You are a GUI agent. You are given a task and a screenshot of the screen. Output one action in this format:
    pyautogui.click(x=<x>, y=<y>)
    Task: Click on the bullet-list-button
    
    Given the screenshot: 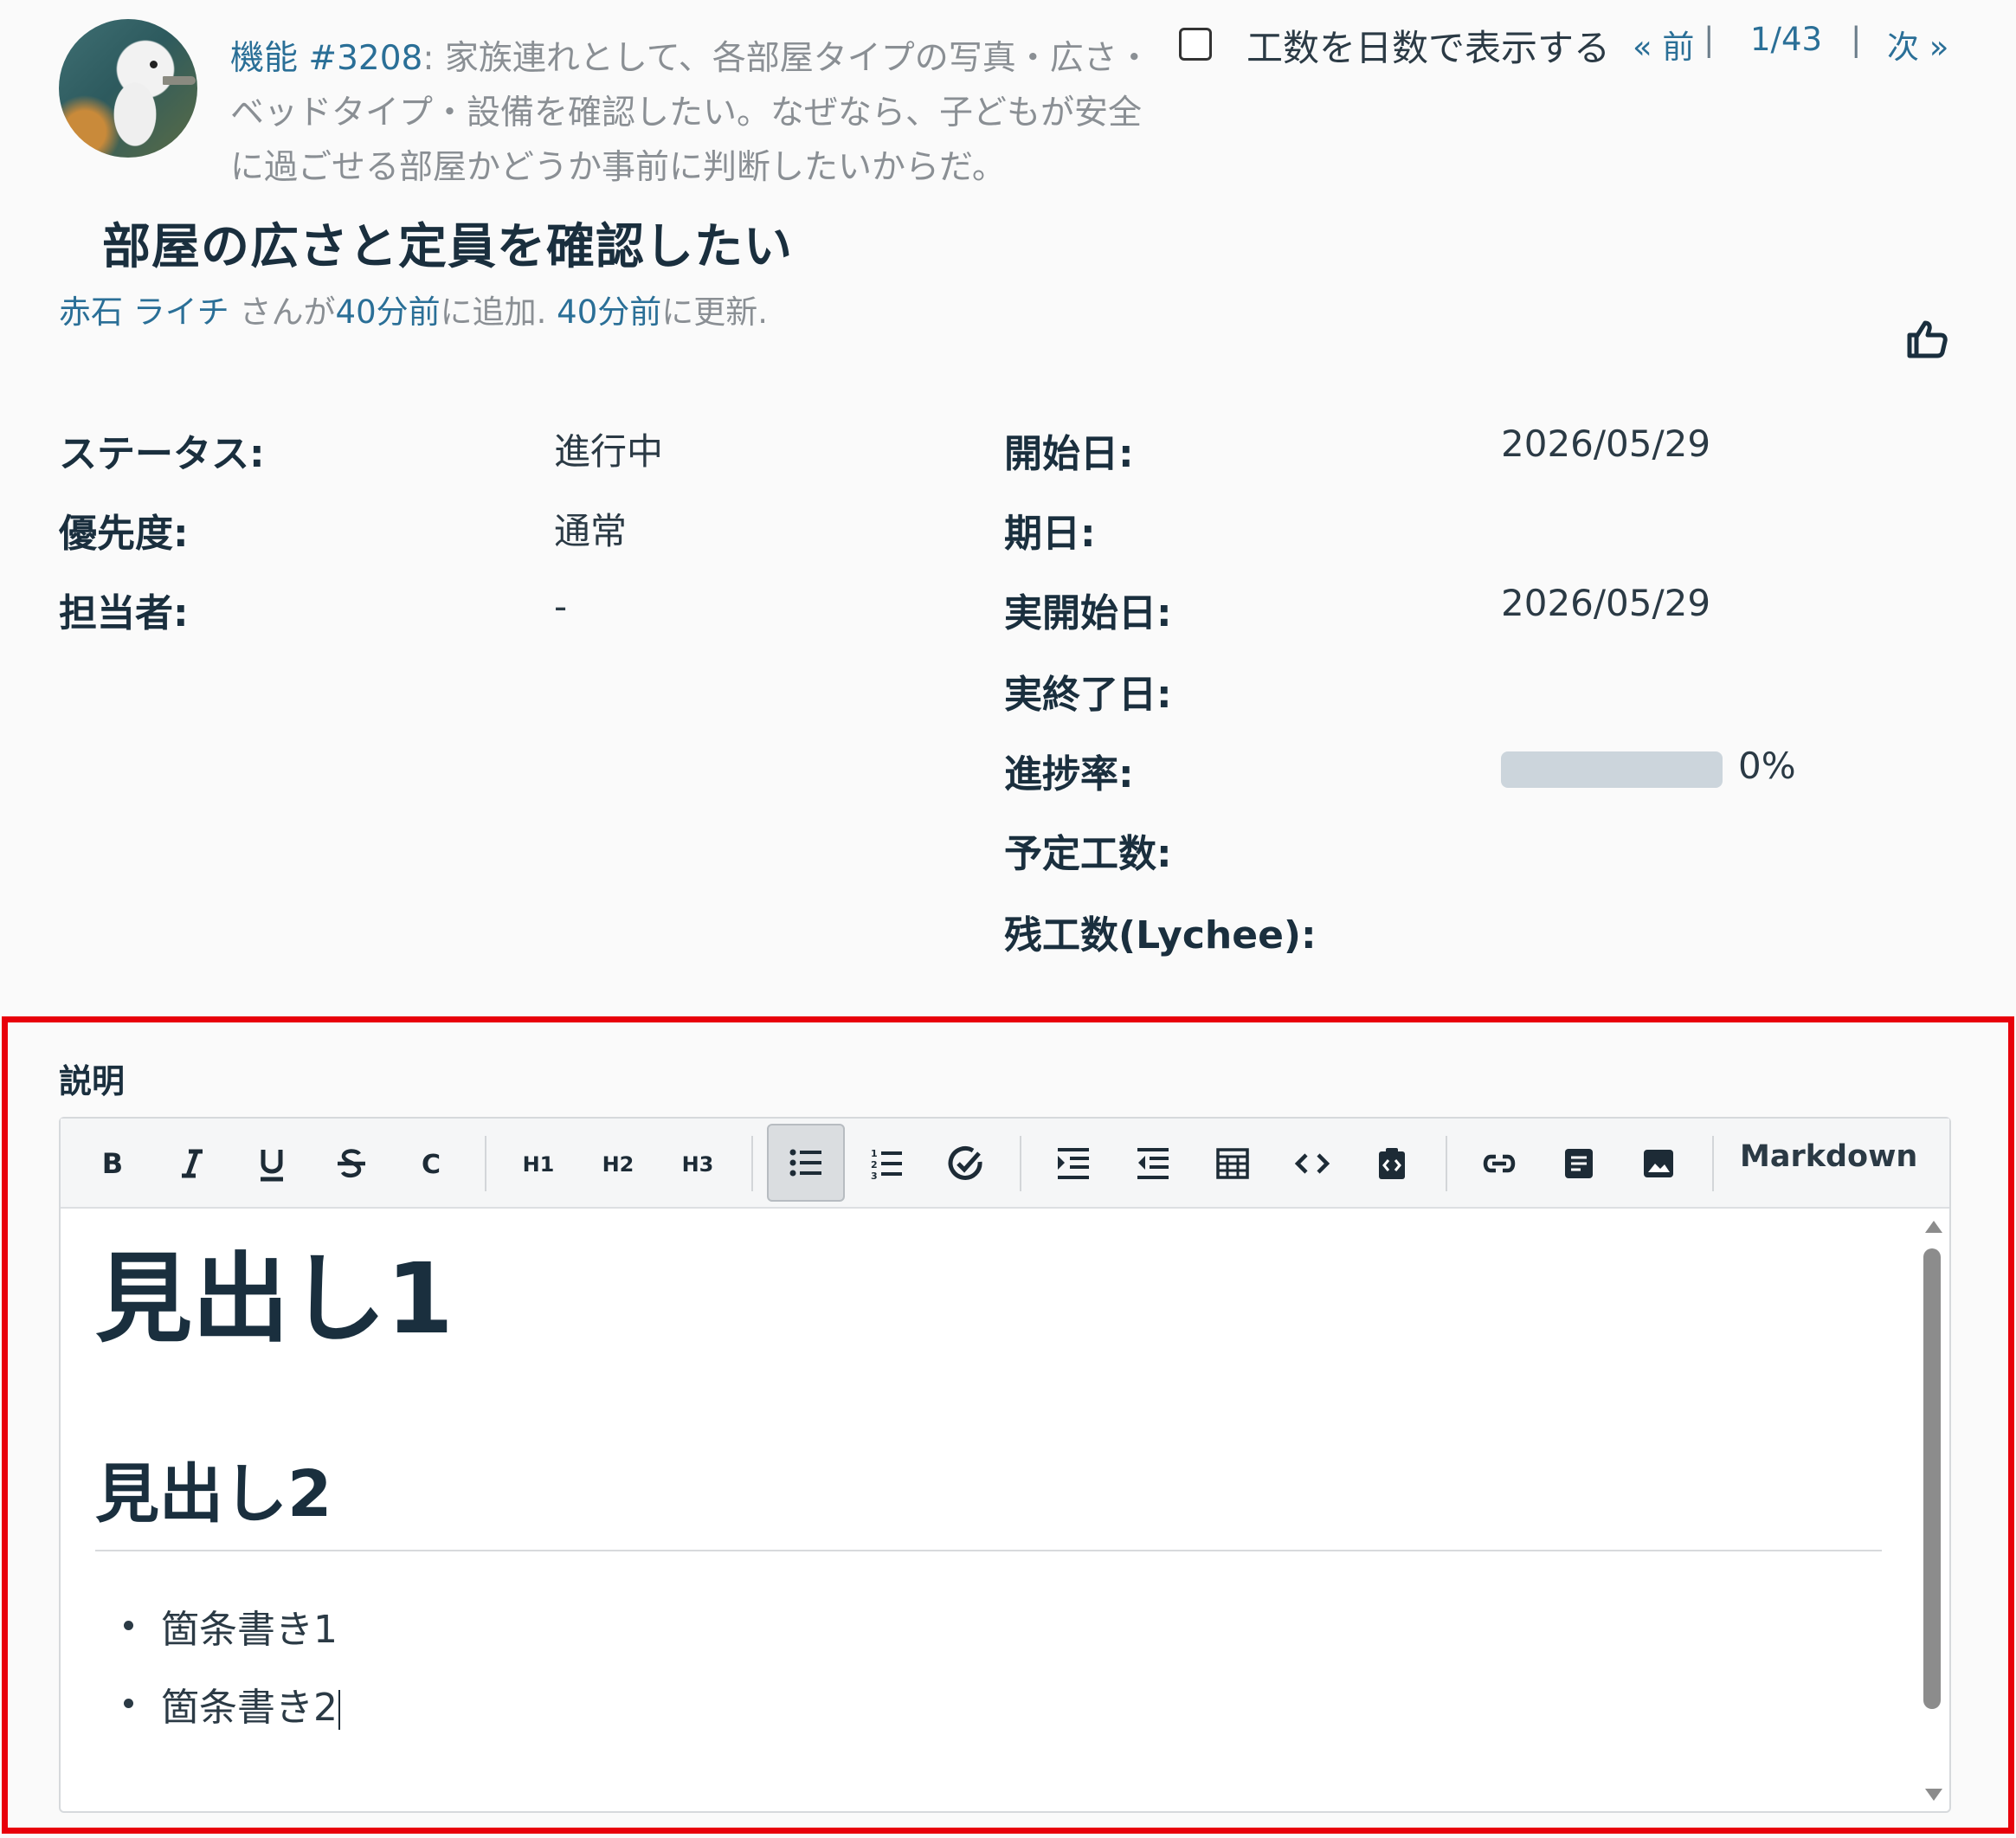 What is the action you would take?
    pyautogui.click(x=806, y=1163)
    